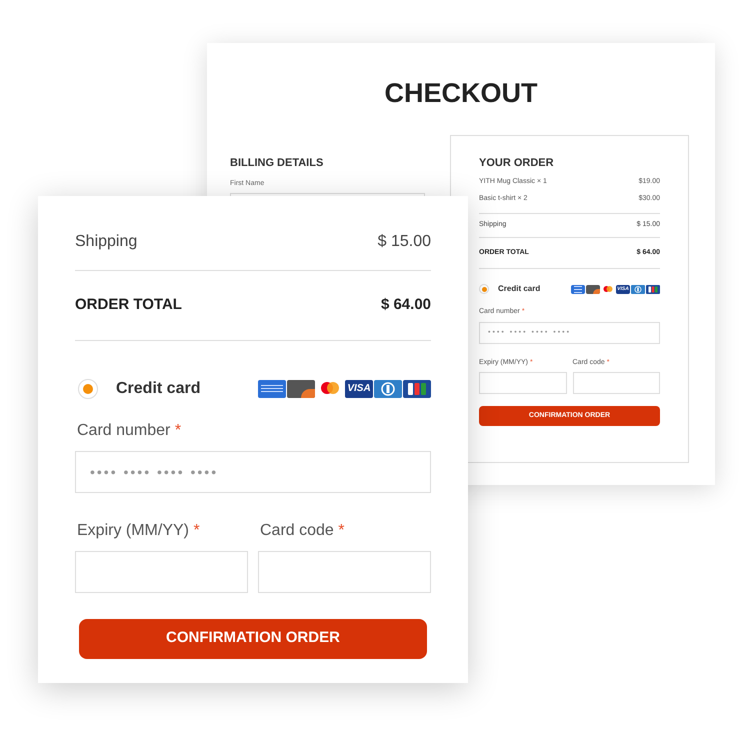 Image resolution: width=750 pixels, height=729 pixels. Describe the element at coordinates (405, 305) in the screenshot. I see `order-total-value: $ 64.00` at that location.